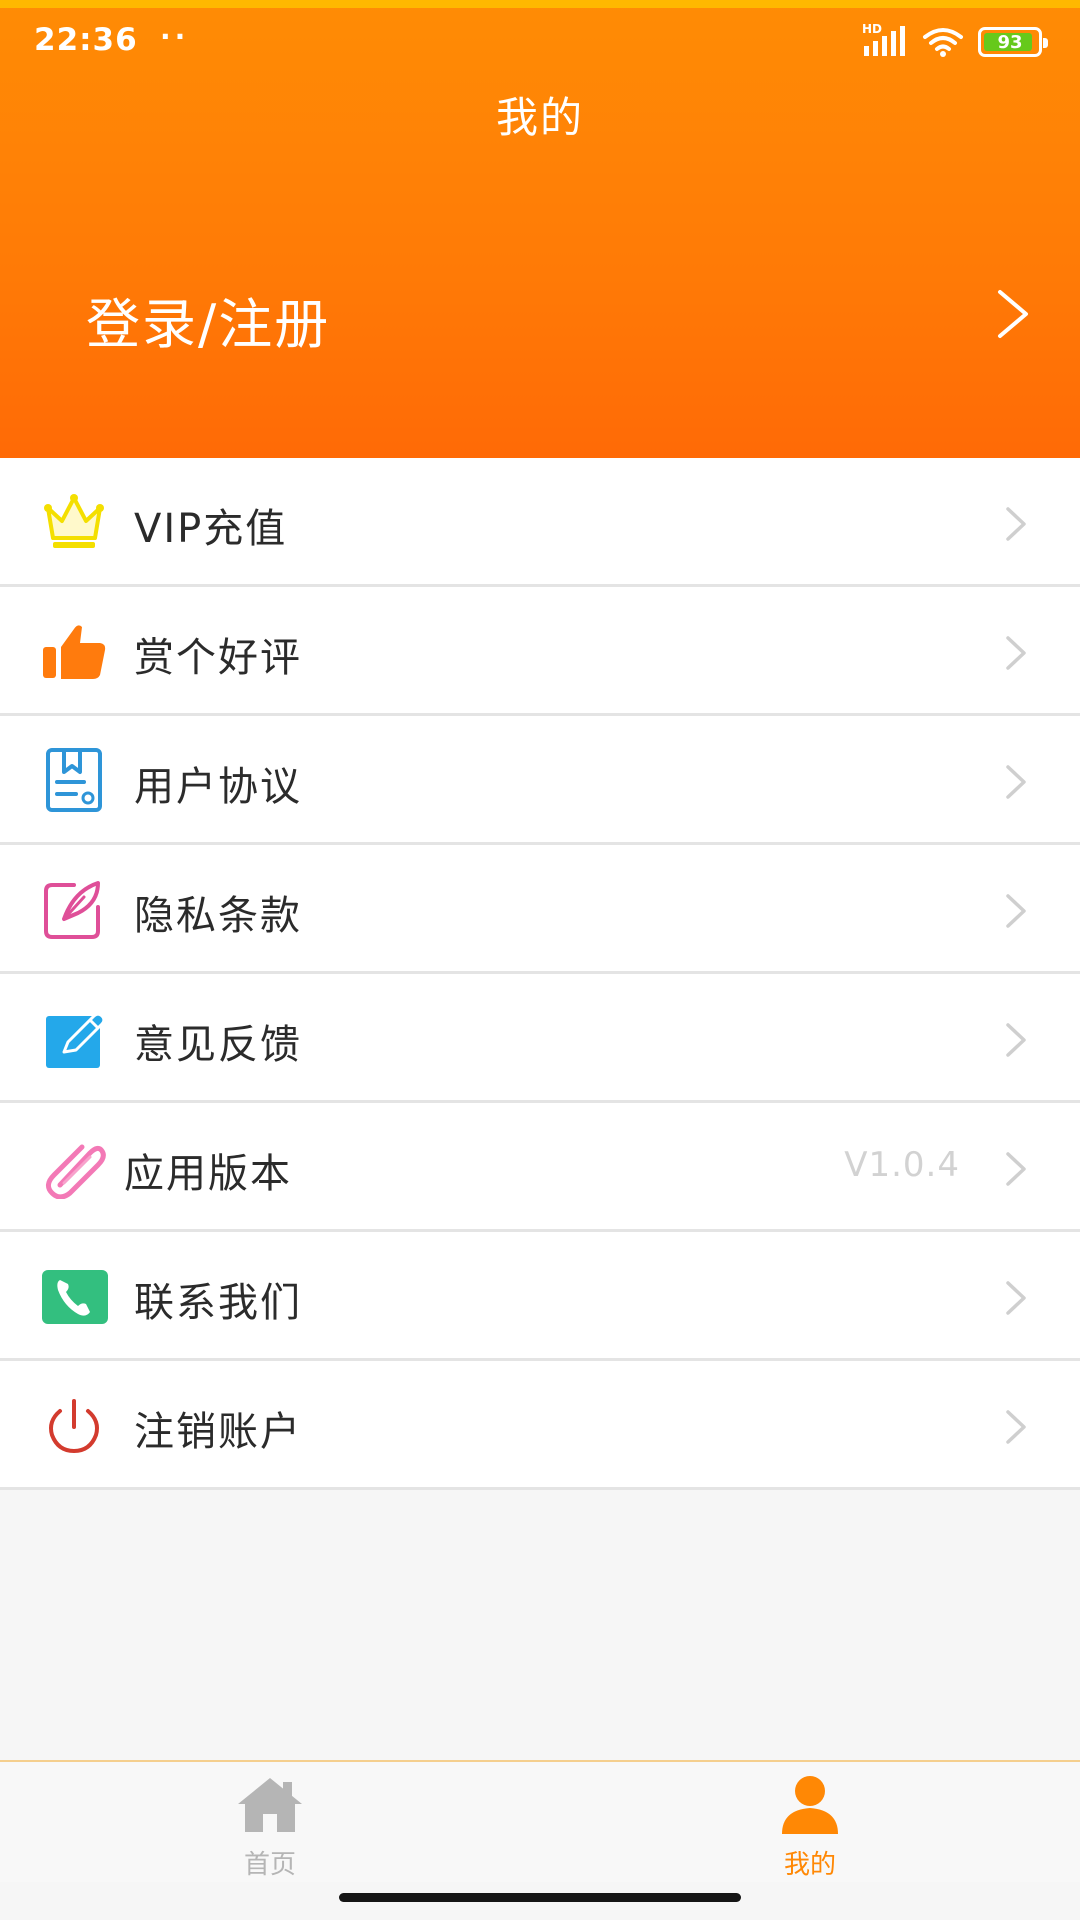 This screenshot has height=1920, width=1080. What do you see at coordinates (539, 117) in the screenshot?
I see `page-title: 我的` at bounding box center [539, 117].